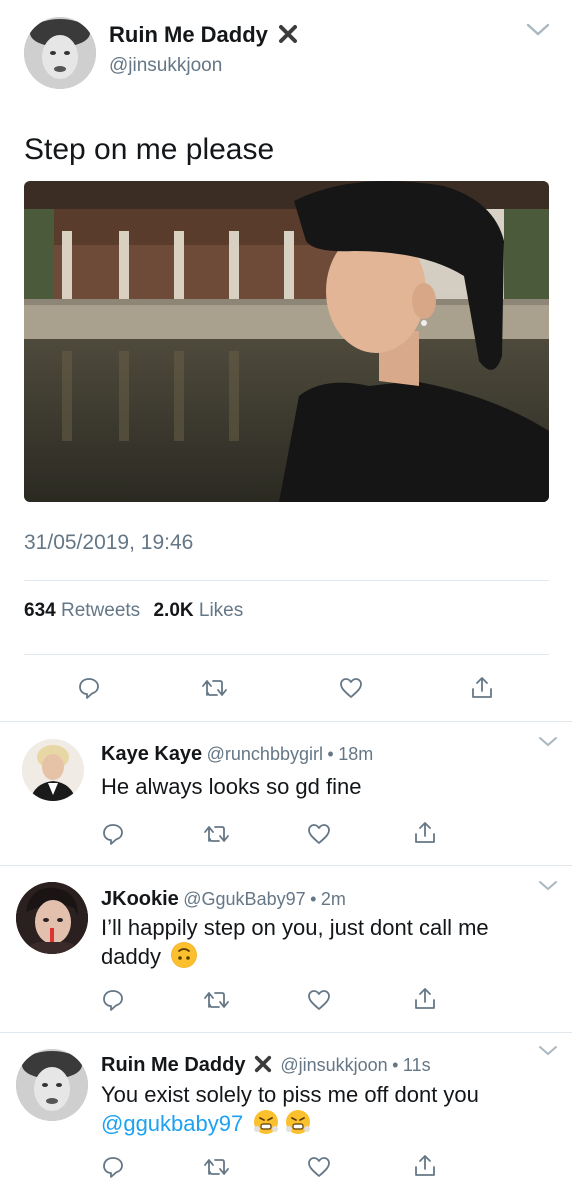  I want to click on reply-text-line: daddy, so click(131, 956).